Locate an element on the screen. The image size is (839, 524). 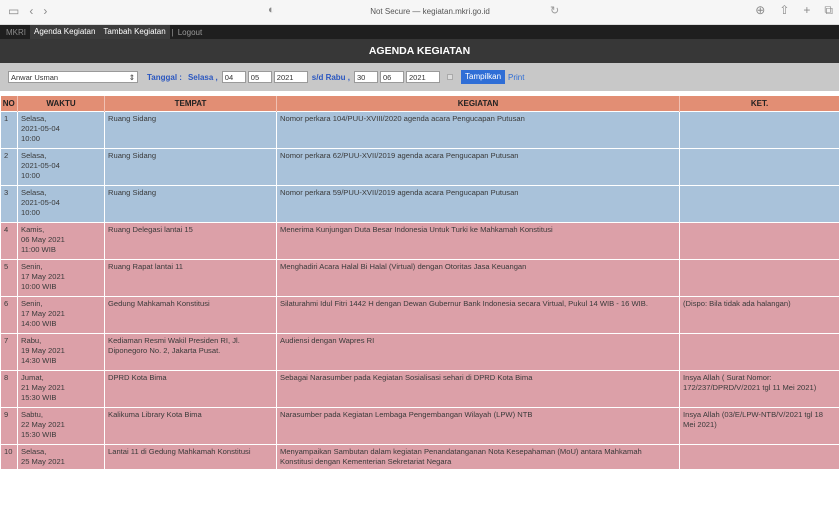
cell-ket: (Dispo: Bila tidak ada halangan) is located at coordinates (759, 314).